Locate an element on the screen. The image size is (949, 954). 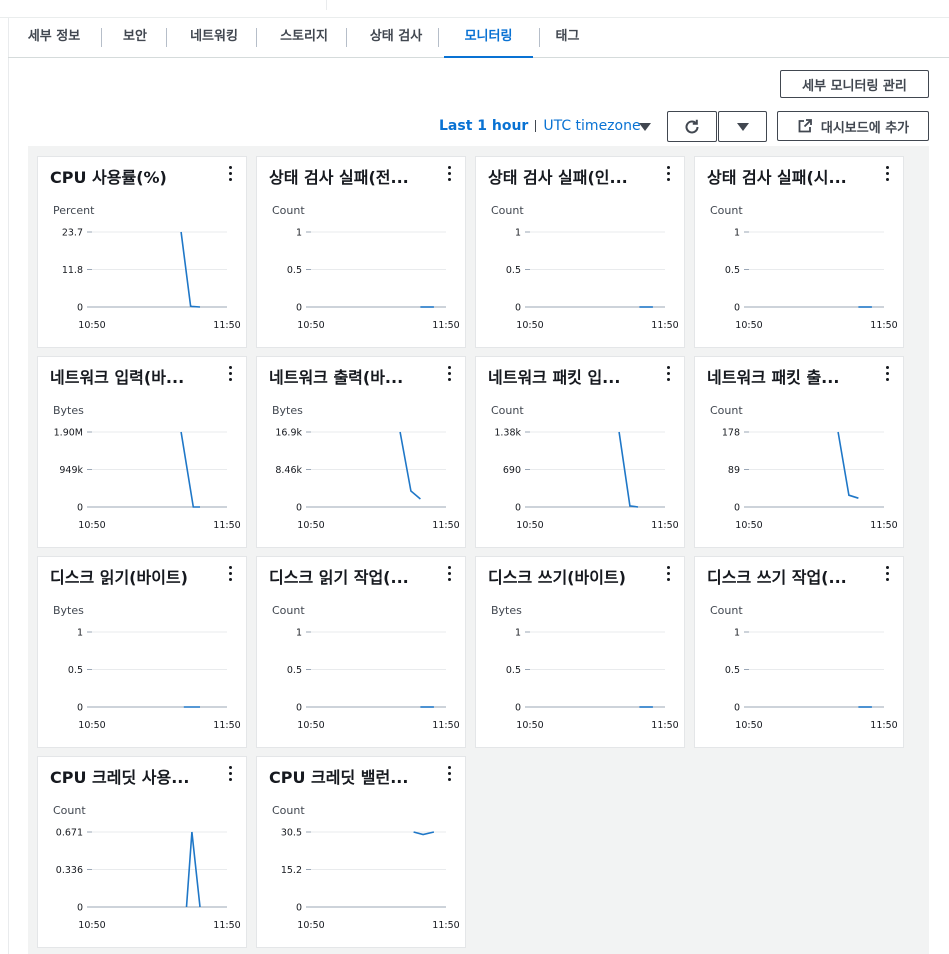
tab-6: 모니터링 is located at coordinates (488, 38).